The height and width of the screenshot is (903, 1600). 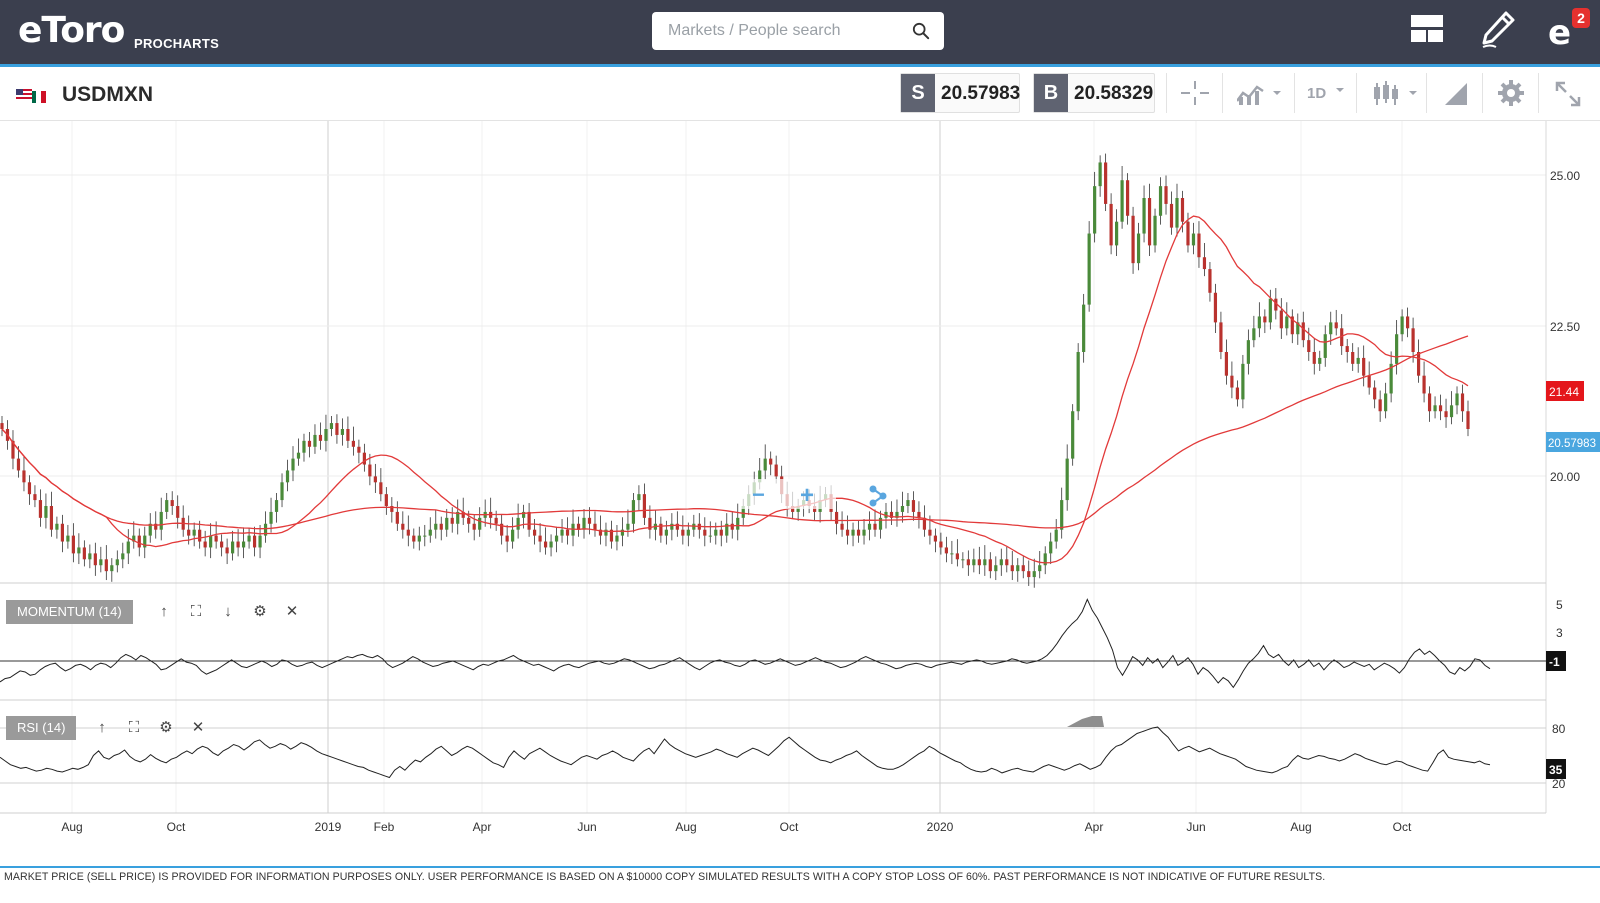 What do you see at coordinates (384, 827) in the screenshot?
I see `time-label-feb: Feb` at bounding box center [384, 827].